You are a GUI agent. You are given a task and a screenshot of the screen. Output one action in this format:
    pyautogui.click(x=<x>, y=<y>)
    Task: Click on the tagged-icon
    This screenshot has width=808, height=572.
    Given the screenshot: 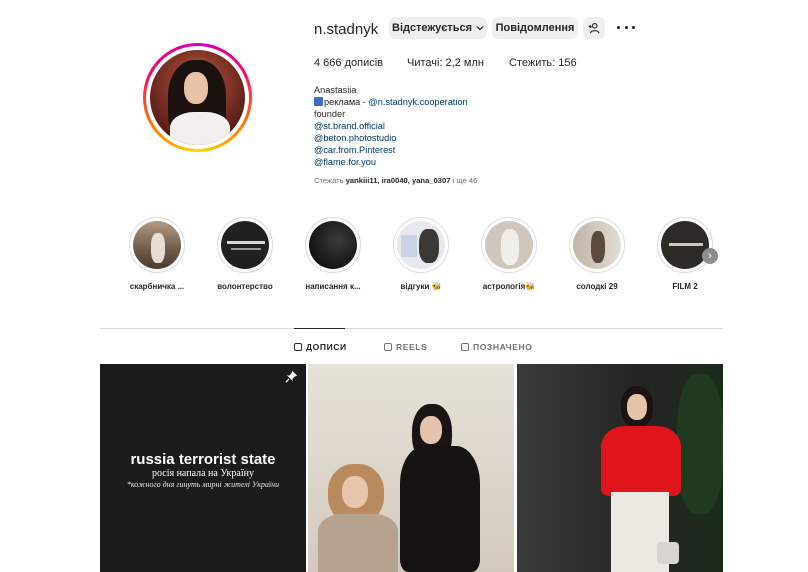 What is the action you would take?
    pyautogui.click(x=465, y=347)
    